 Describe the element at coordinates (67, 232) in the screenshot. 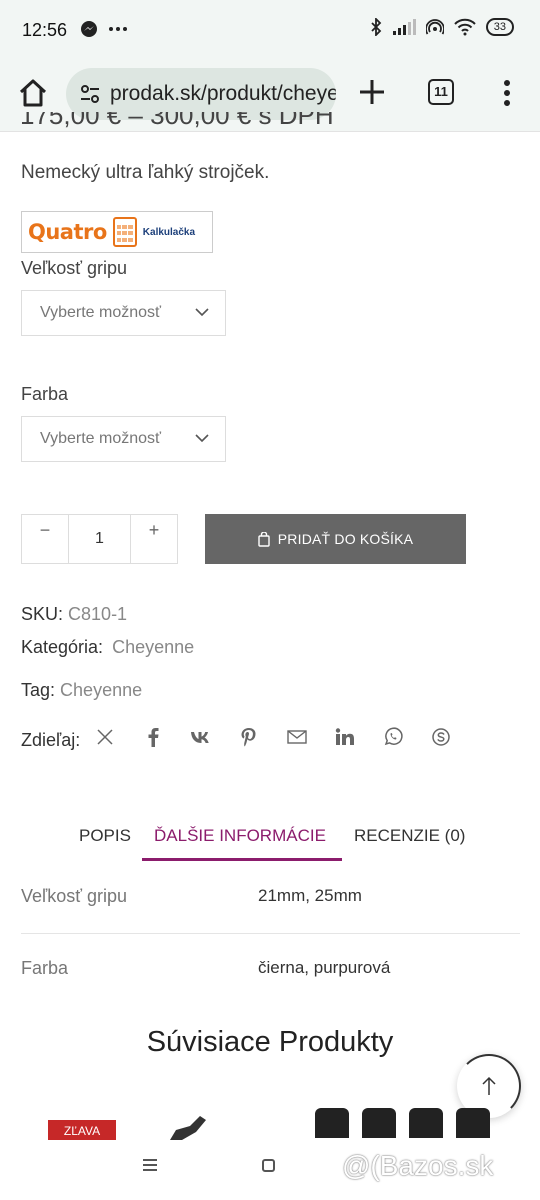

I see `quatro-logo-text: Quatro` at that location.